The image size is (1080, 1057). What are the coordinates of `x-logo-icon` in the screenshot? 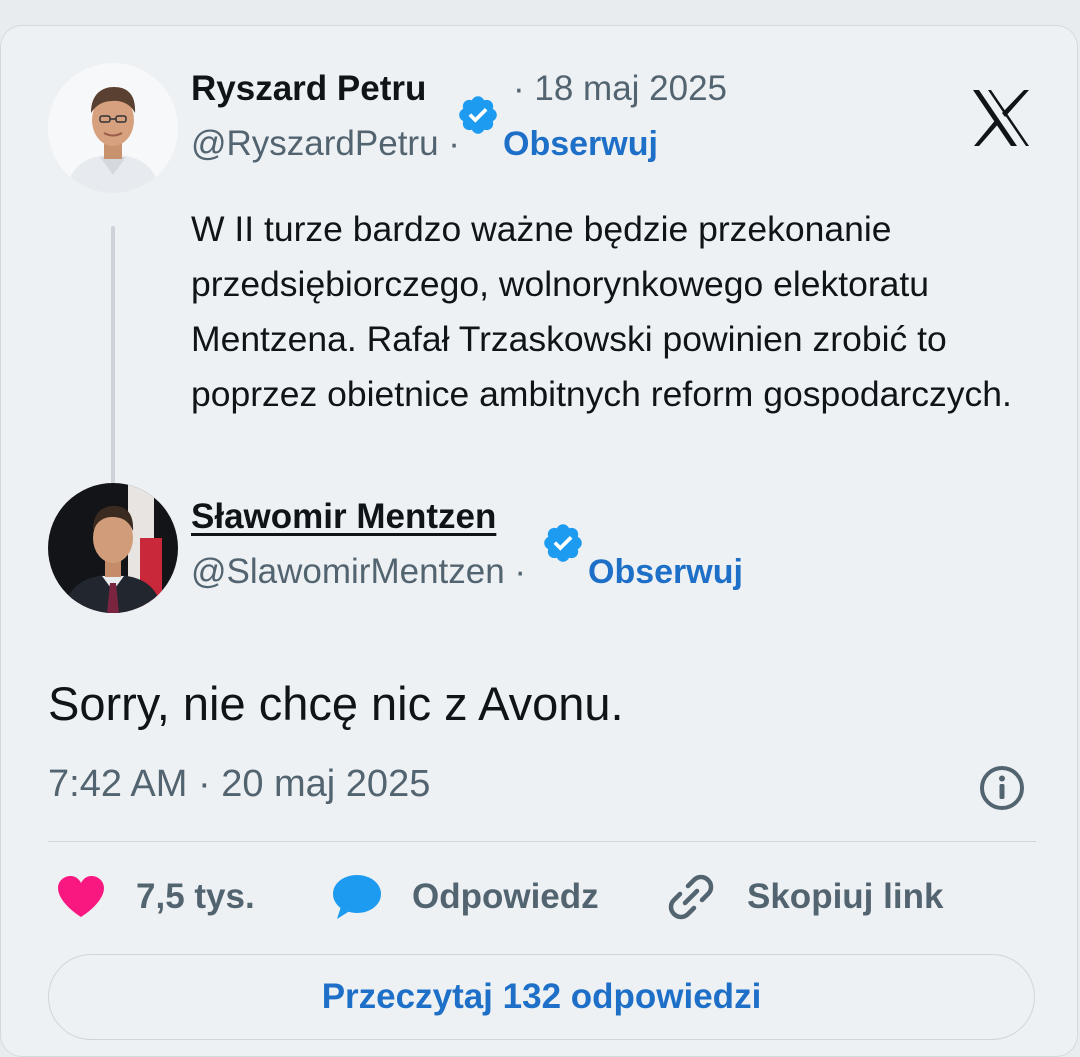 It's located at (1001, 120).